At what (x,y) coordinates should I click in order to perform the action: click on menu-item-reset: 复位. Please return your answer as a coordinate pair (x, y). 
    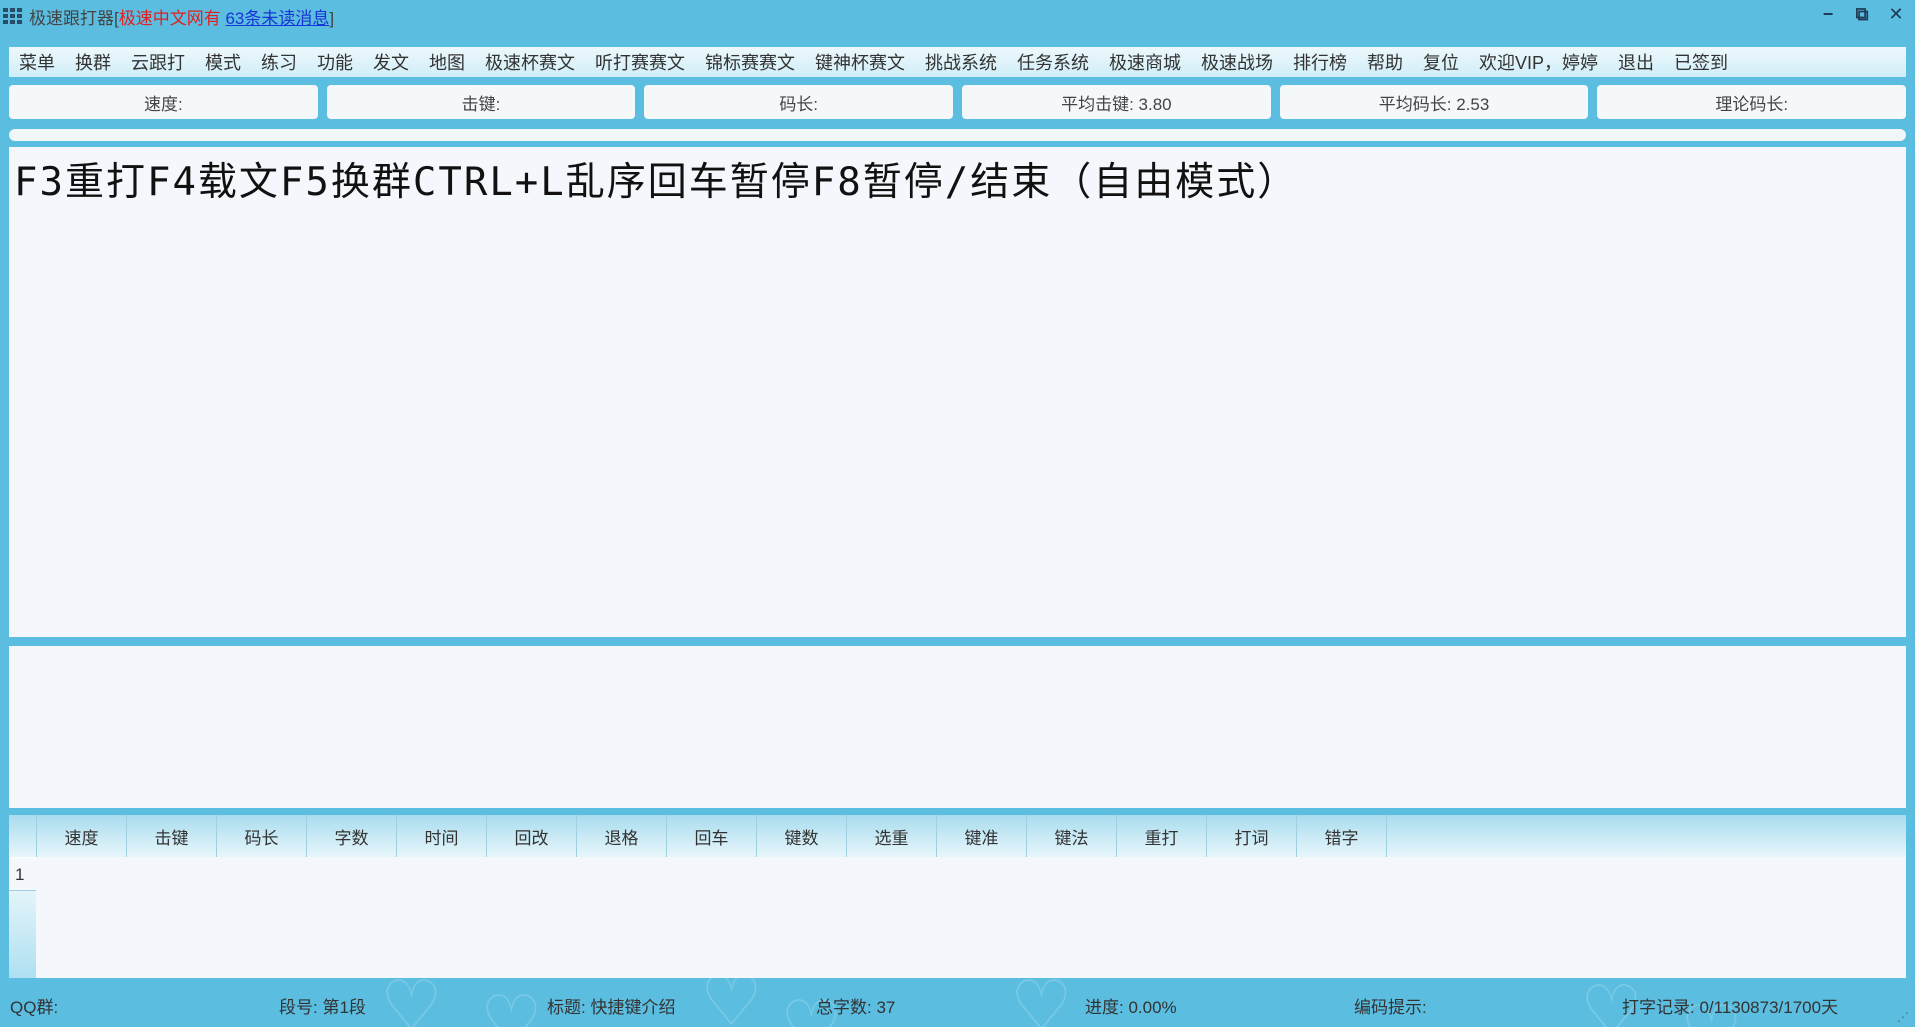
    Looking at the image, I should click on (1441, 62).